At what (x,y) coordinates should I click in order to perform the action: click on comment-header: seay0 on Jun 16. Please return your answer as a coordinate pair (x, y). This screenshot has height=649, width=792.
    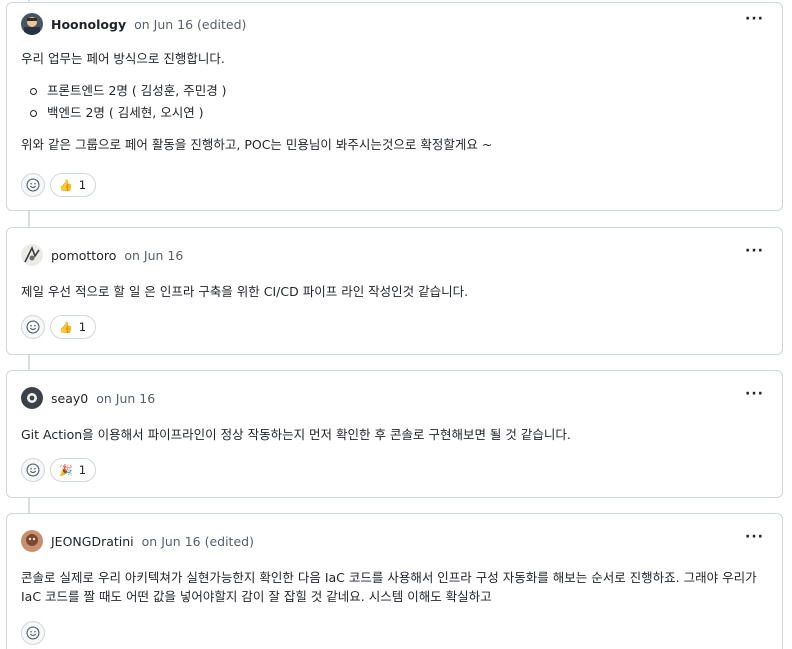
    Looking at the image, I should click on (88, 398).